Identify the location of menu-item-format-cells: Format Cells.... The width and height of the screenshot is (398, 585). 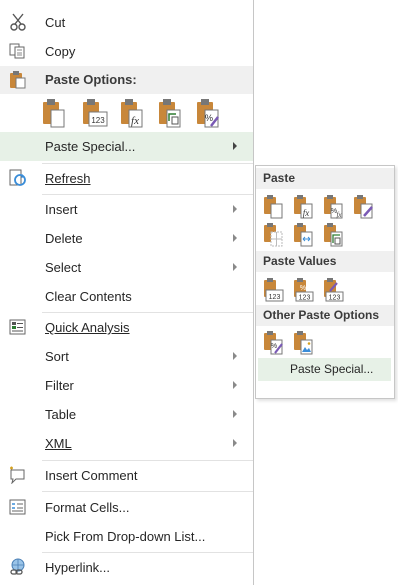
(127, 507).